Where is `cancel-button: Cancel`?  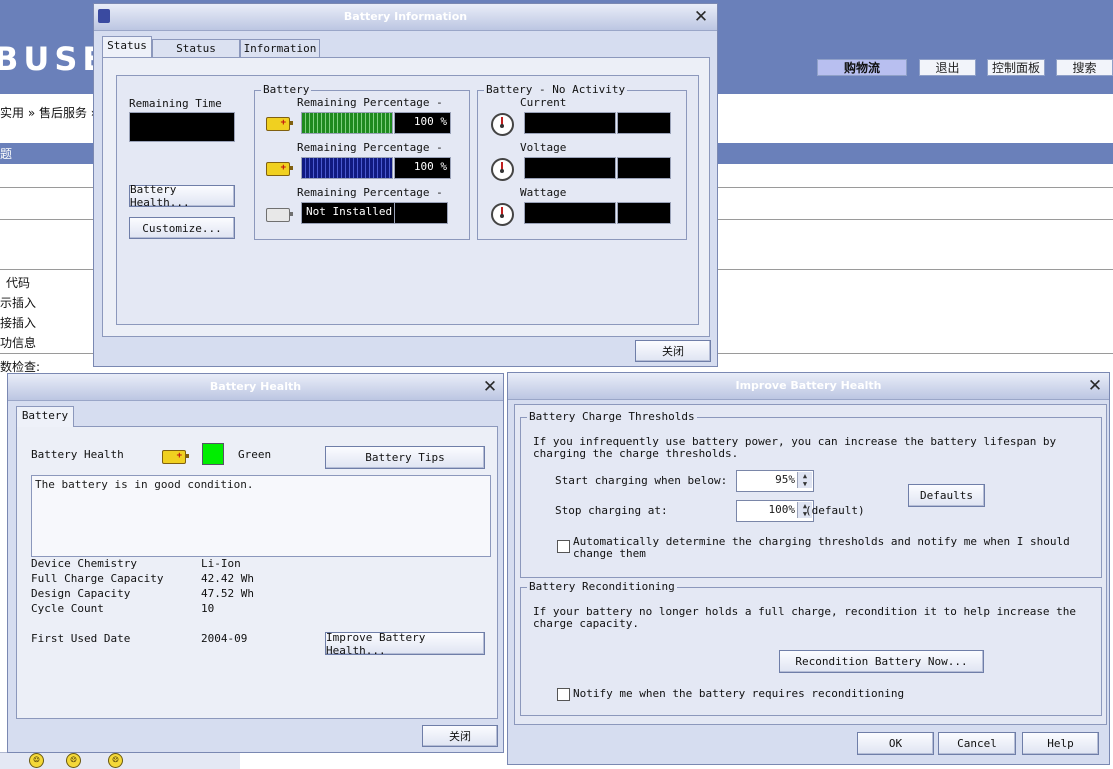
cancel-button: Cancel is located at coordinates (977, 743).